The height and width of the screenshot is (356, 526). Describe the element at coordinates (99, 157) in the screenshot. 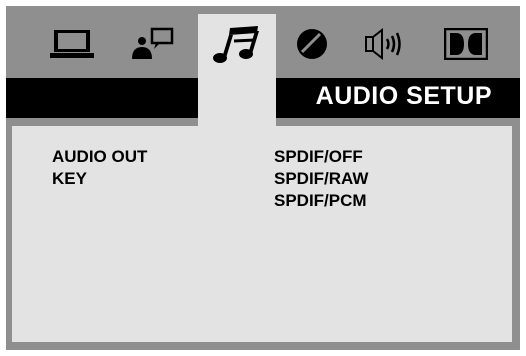

I see `menu-item-audio-out: AUDIO OUT` at that location.